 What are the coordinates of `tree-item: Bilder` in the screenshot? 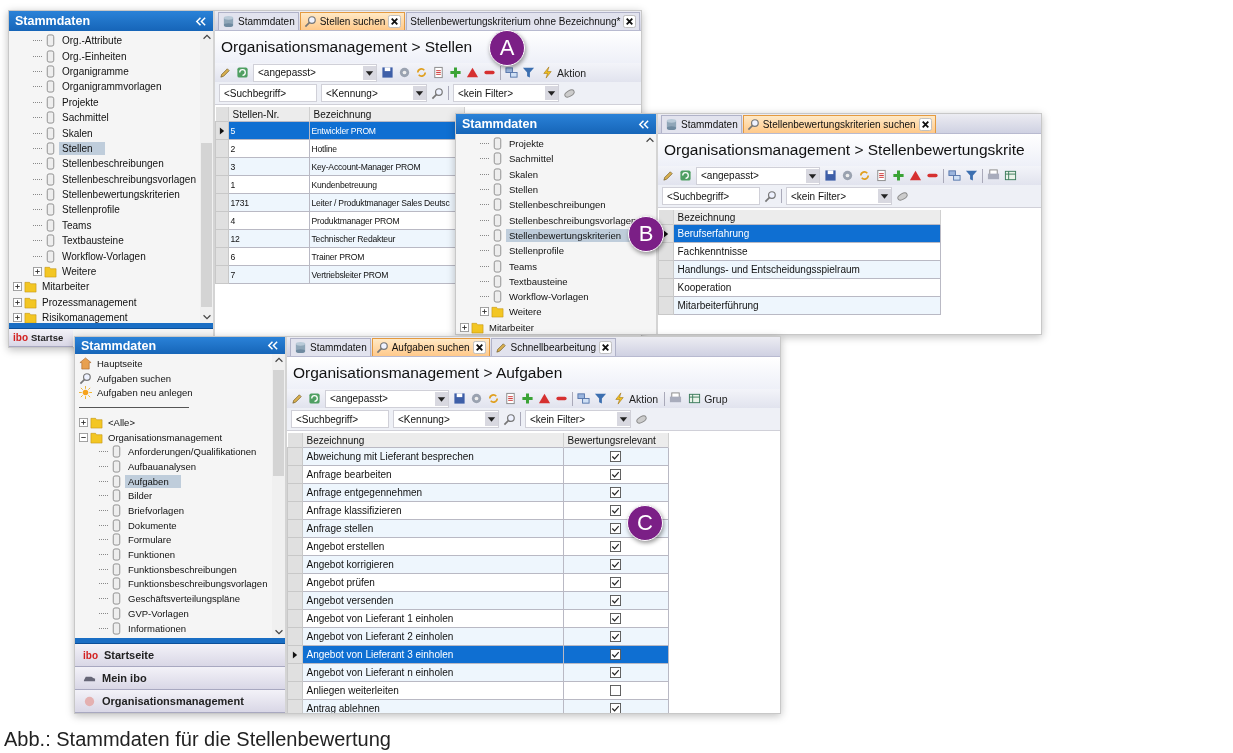 It's located at (140, 496).